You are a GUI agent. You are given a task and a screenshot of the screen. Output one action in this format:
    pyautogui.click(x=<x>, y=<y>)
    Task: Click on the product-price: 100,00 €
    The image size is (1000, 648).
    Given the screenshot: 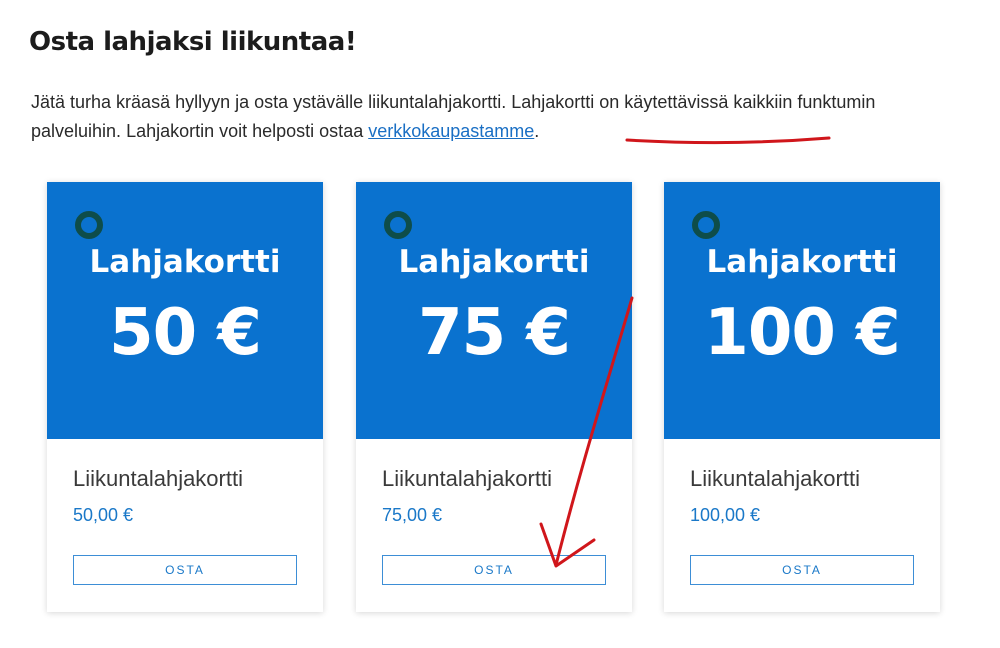 What is the action you would take?
    pyautogui.click(x=725, y=515)
    